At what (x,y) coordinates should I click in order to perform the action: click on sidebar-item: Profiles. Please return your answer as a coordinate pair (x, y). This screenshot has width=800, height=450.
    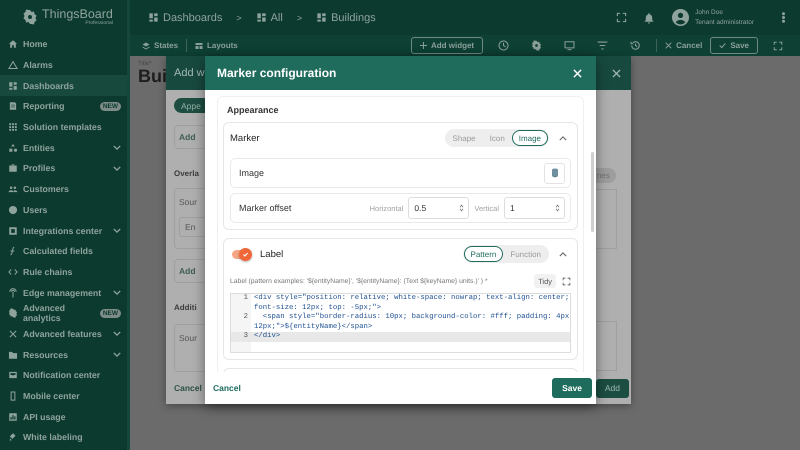
    Looking at the image, I should click on (63, 168).